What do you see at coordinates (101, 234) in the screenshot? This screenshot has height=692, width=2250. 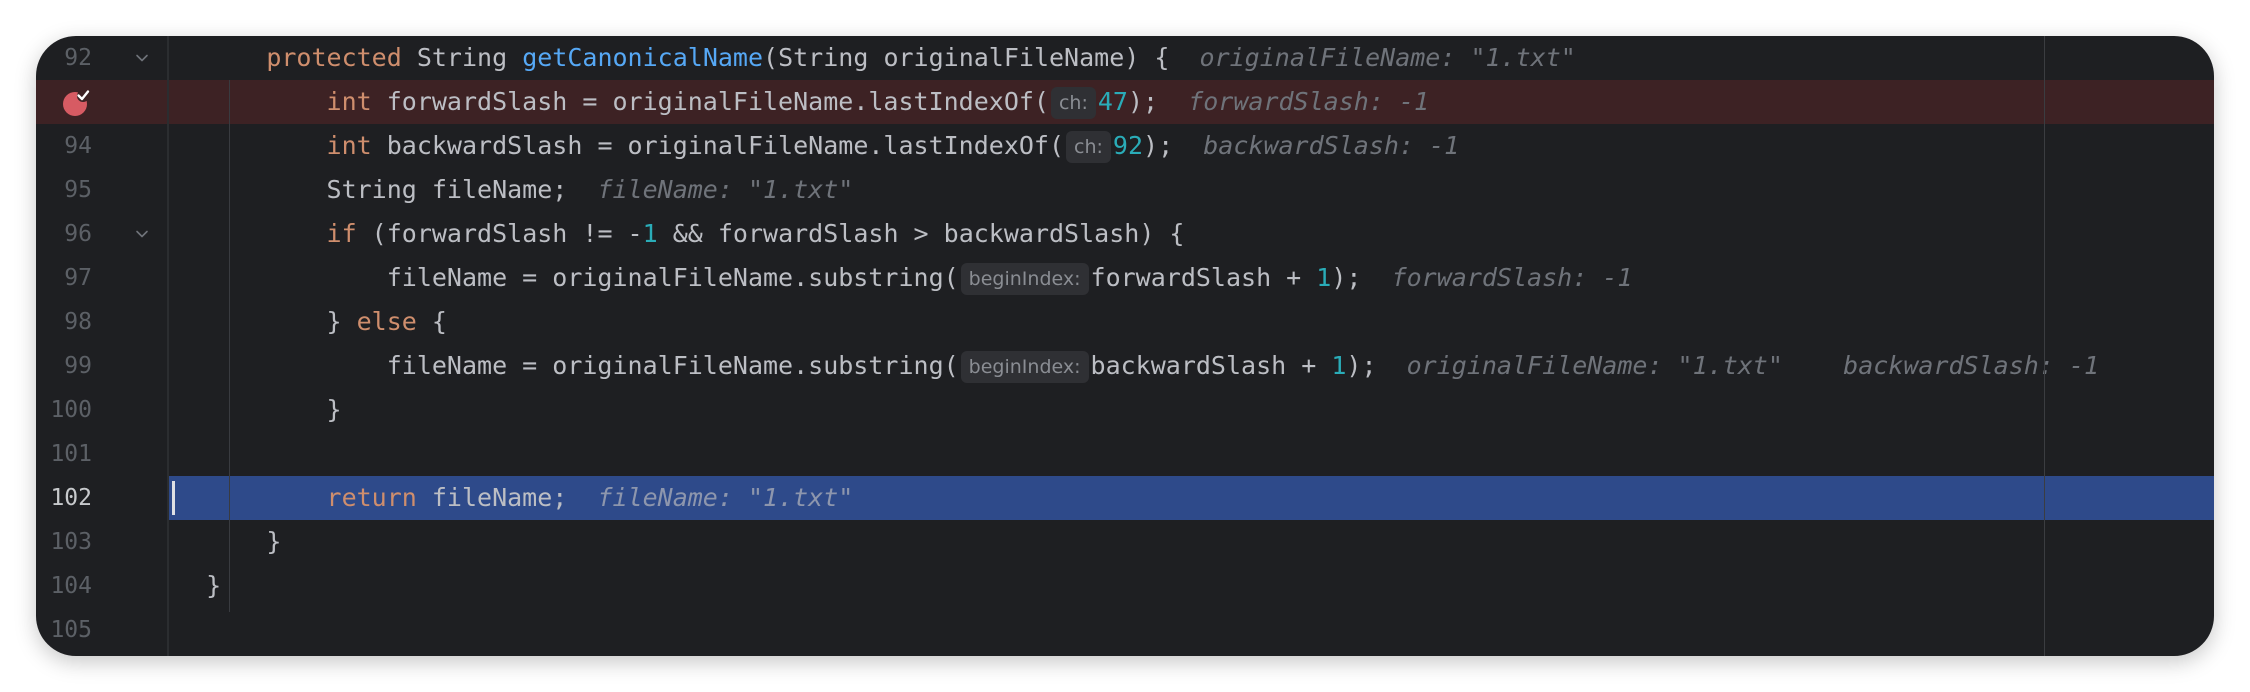 I see `line-gutter: 96` at bounding box center [101, 234].